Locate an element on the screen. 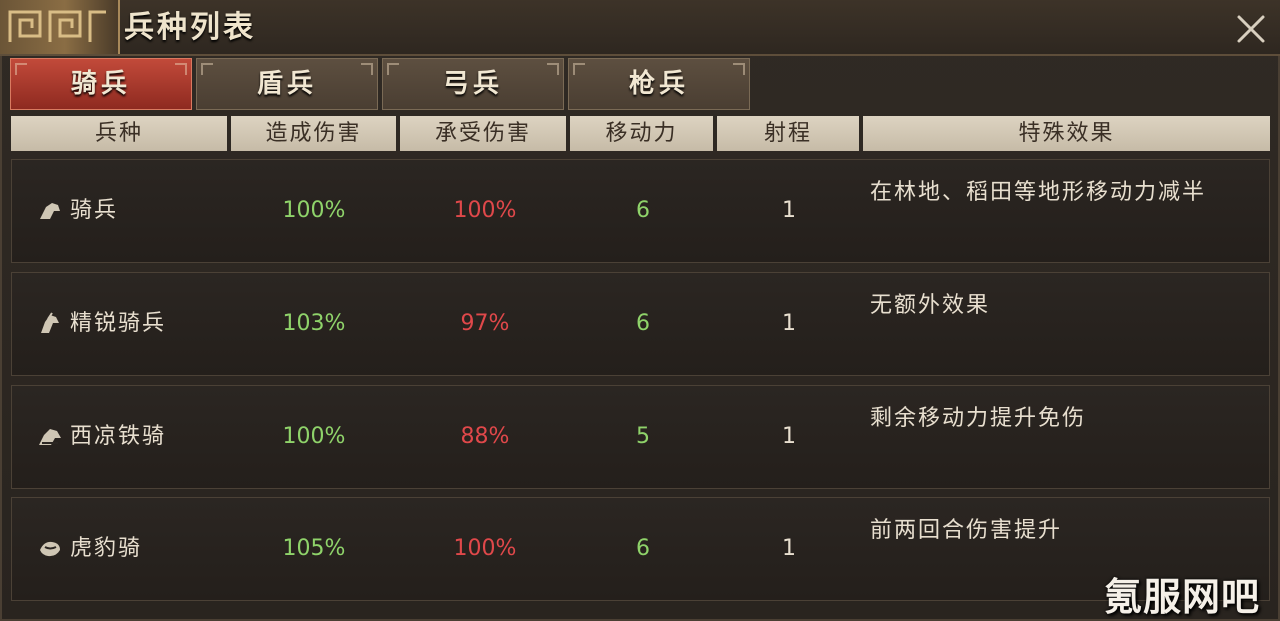 This screenshot has width=1280, height=621. damage-dealt-value: 105% is located at coordinates (314, 548).